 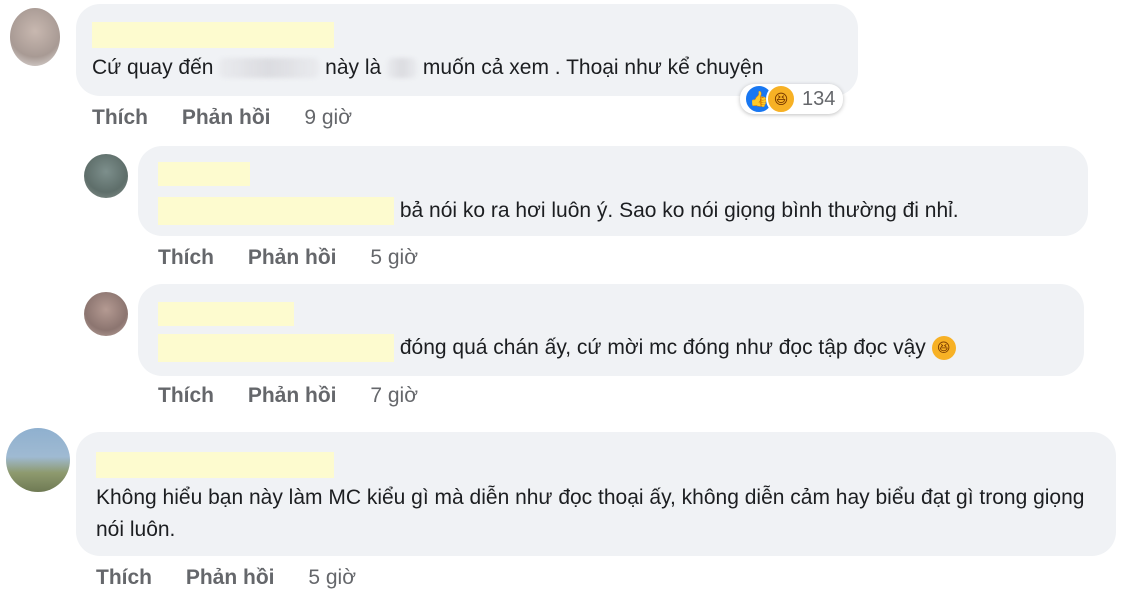 What do you see at coordinates (353, 67) in the screenshot?
I see `comment-text-part: này là` at bounding box center [353, 67].